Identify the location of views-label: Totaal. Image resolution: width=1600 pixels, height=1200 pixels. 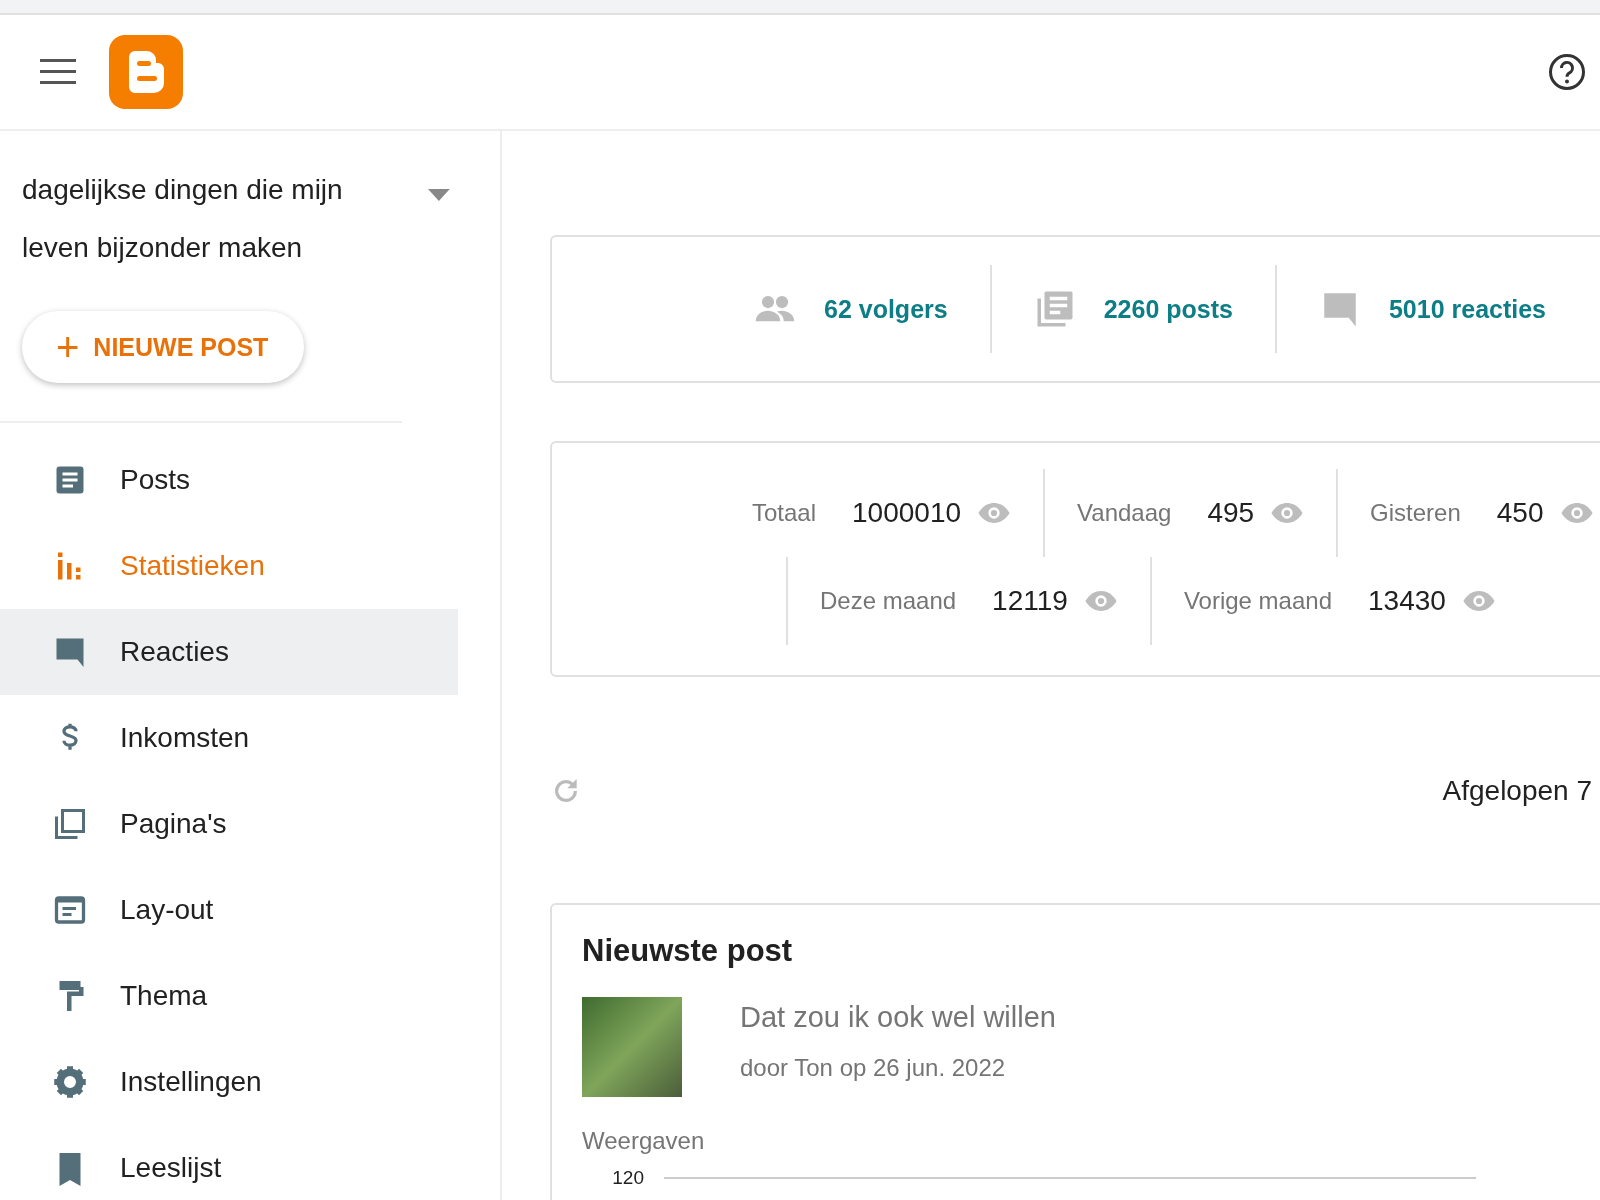
(784, 513).